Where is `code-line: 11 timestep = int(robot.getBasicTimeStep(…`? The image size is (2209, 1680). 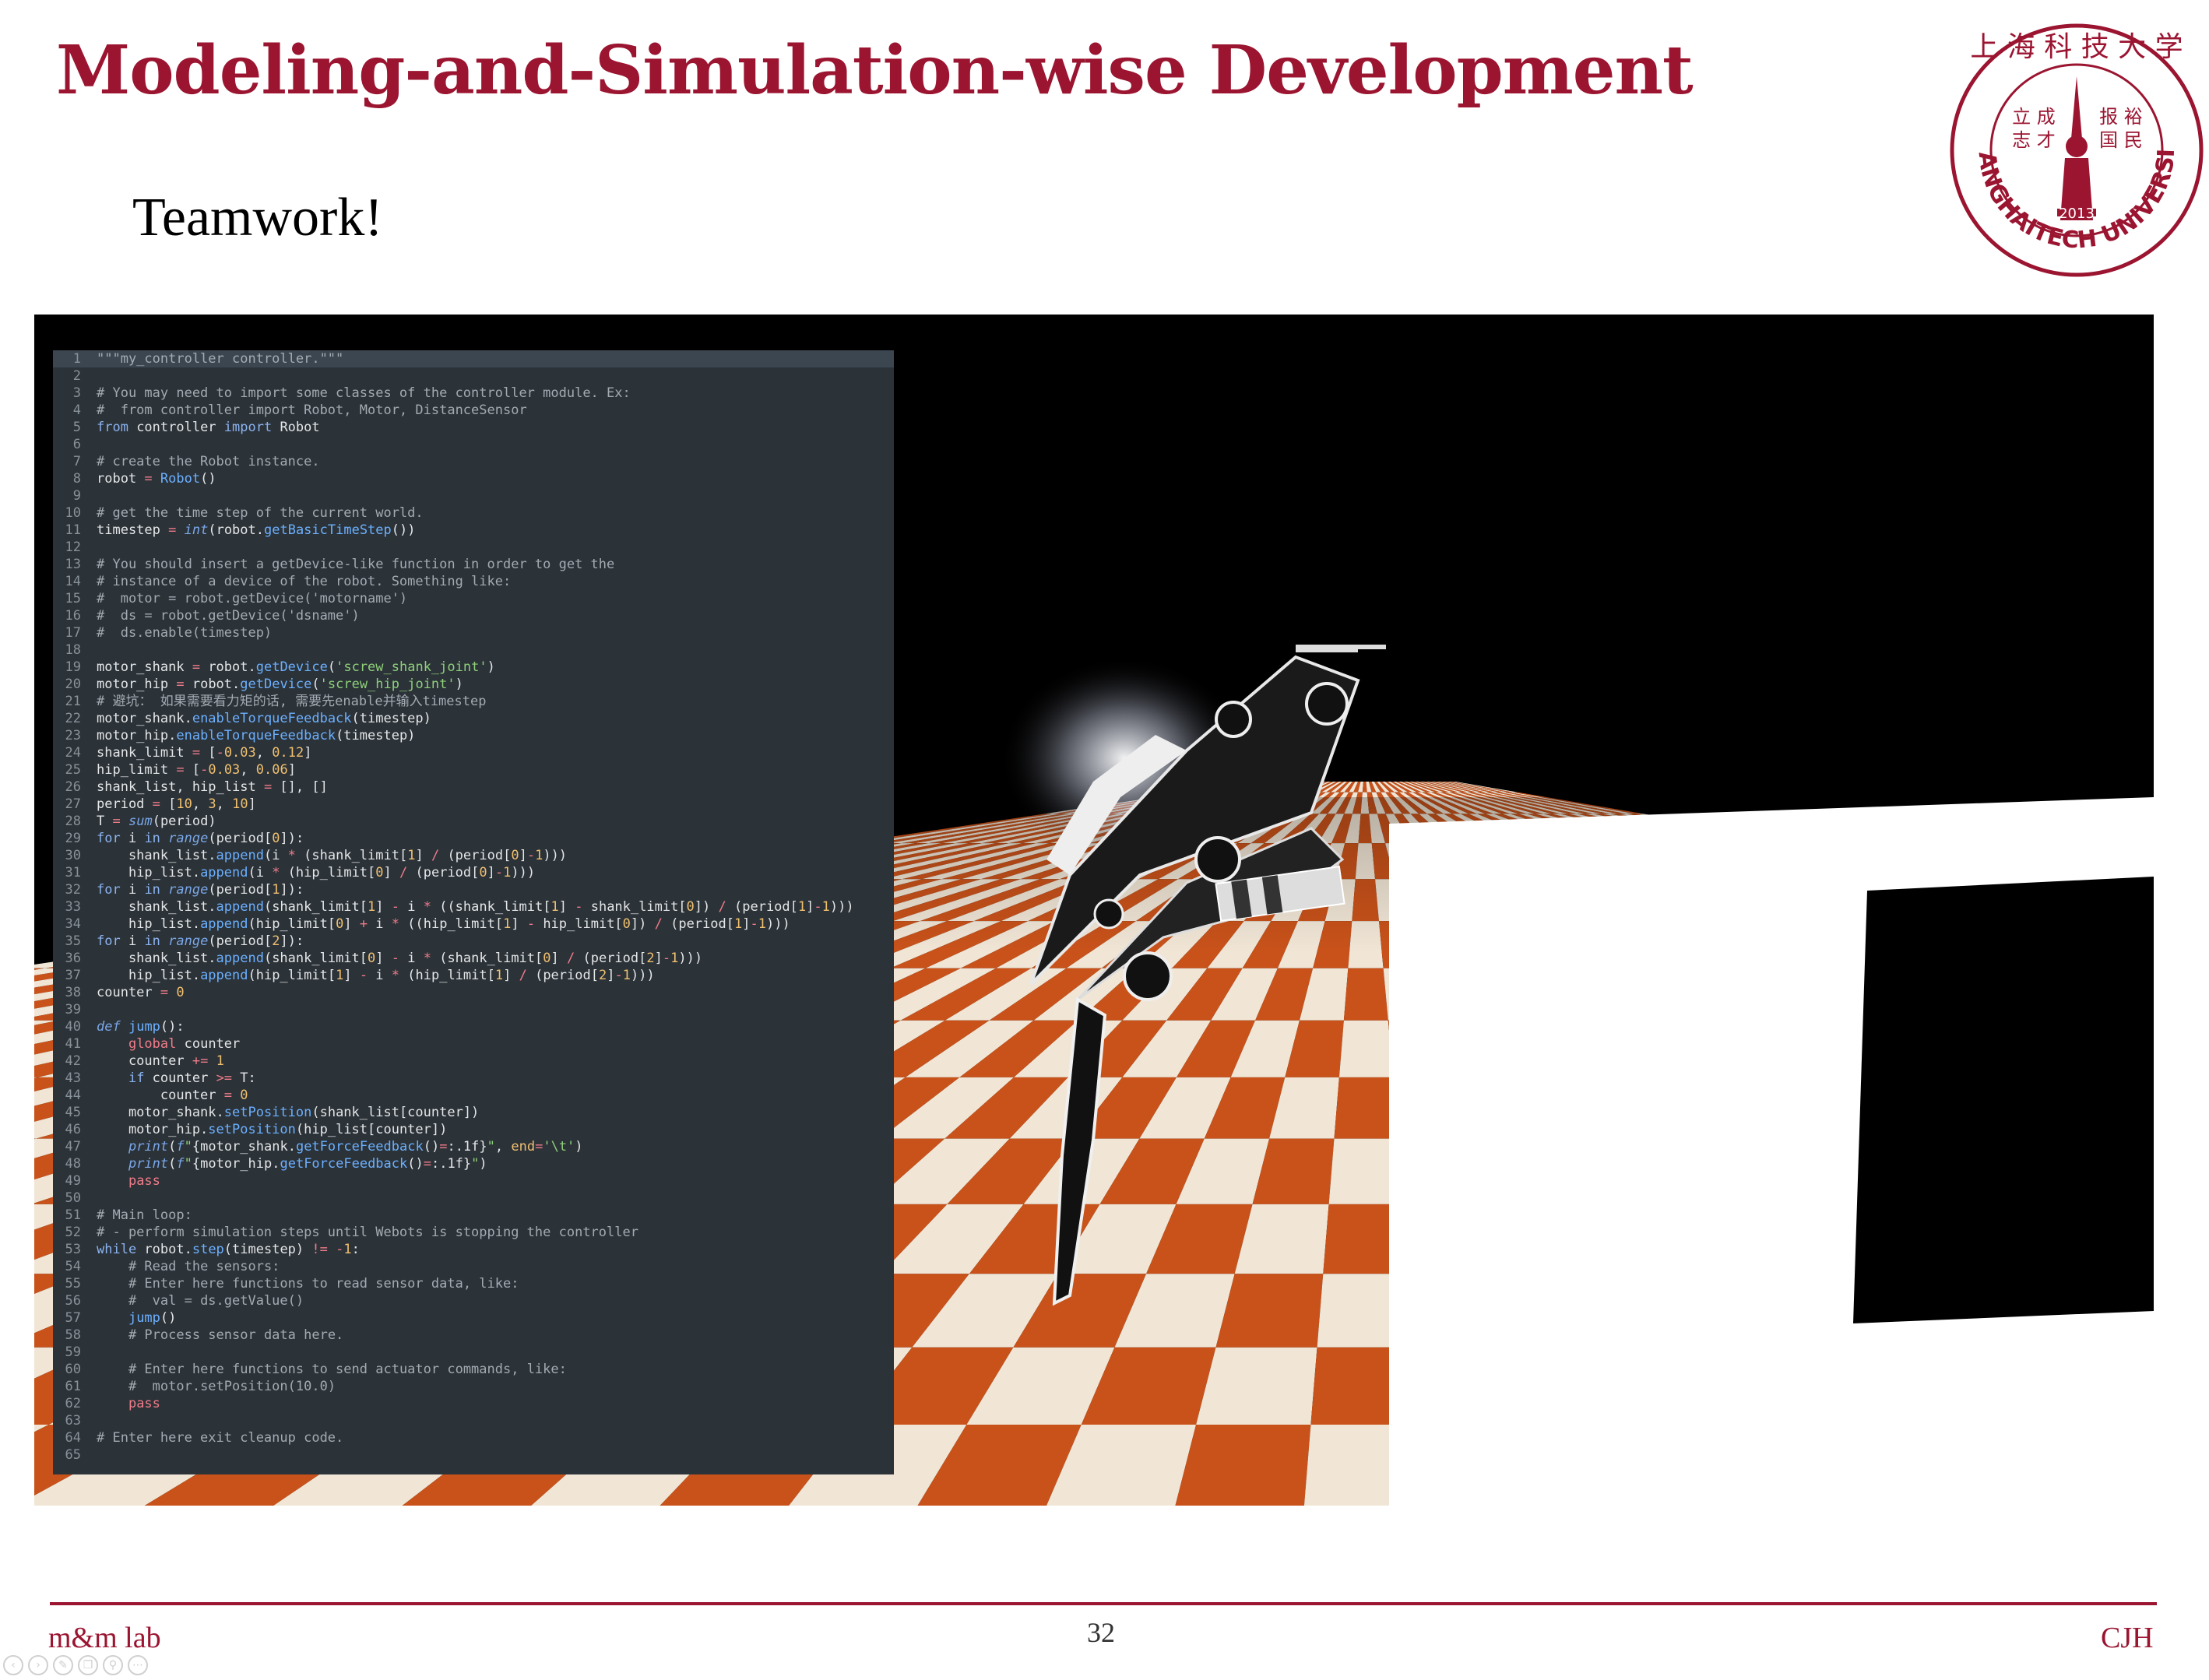 code-line: 11 timestep = int(robot.getBasicTimeStep(… is located at coordinates (474, 531).